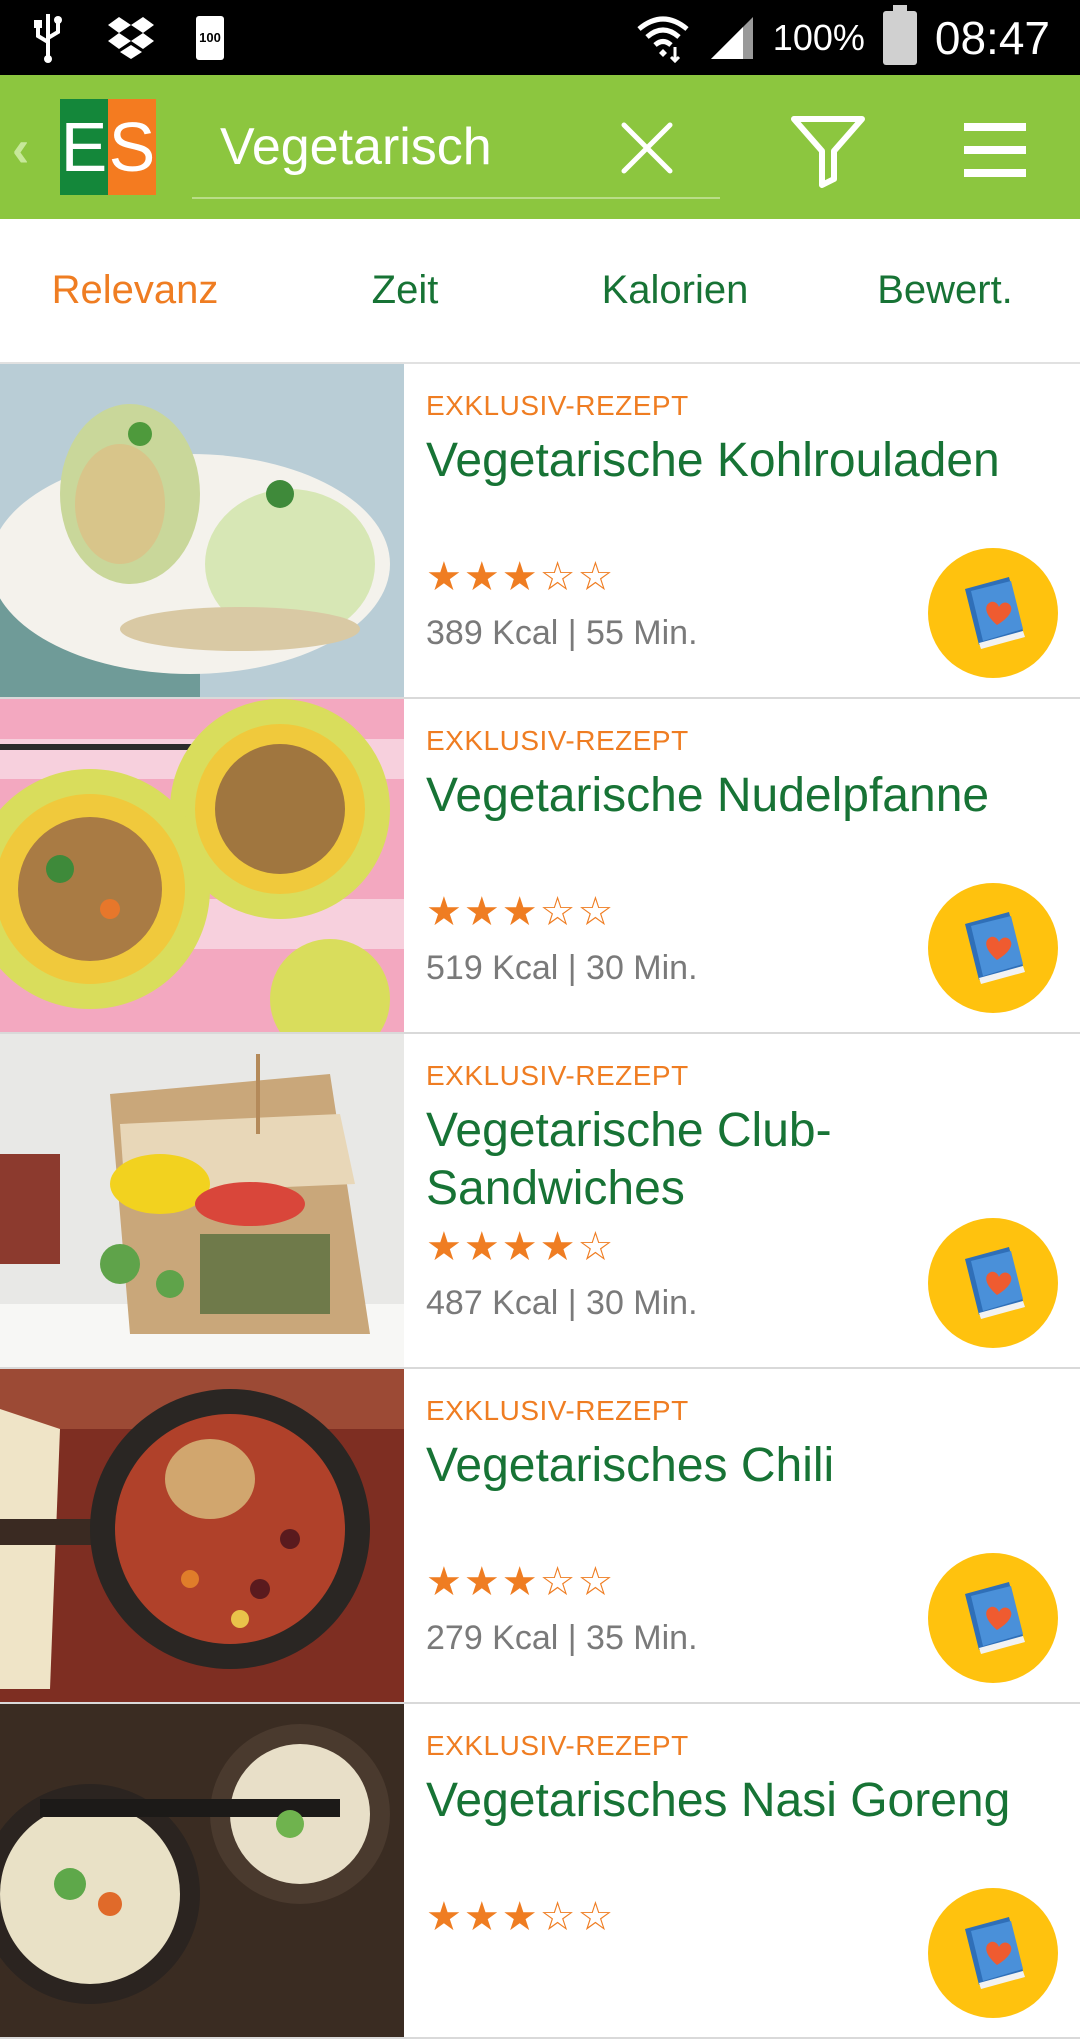 Image resolution: width=1080 pixels, height=2039 pixels. I want to click on battery-small-label: 100, so click(210, 37).